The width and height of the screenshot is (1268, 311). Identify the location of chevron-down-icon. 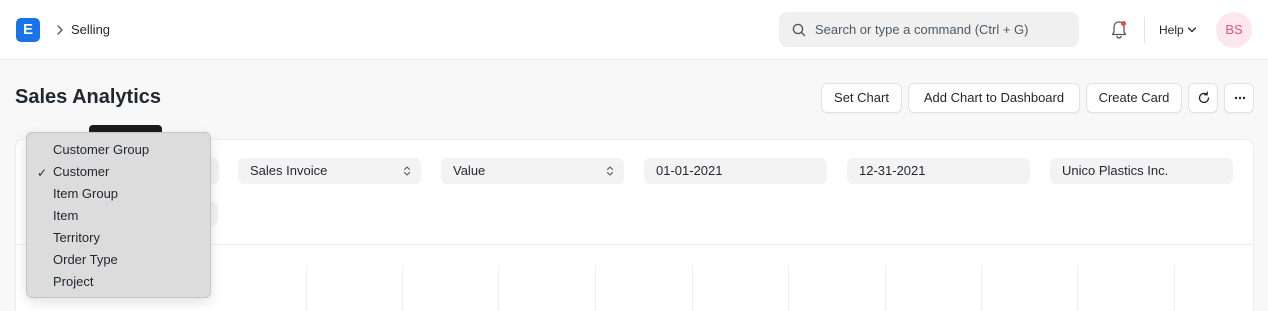
(1192, 30).